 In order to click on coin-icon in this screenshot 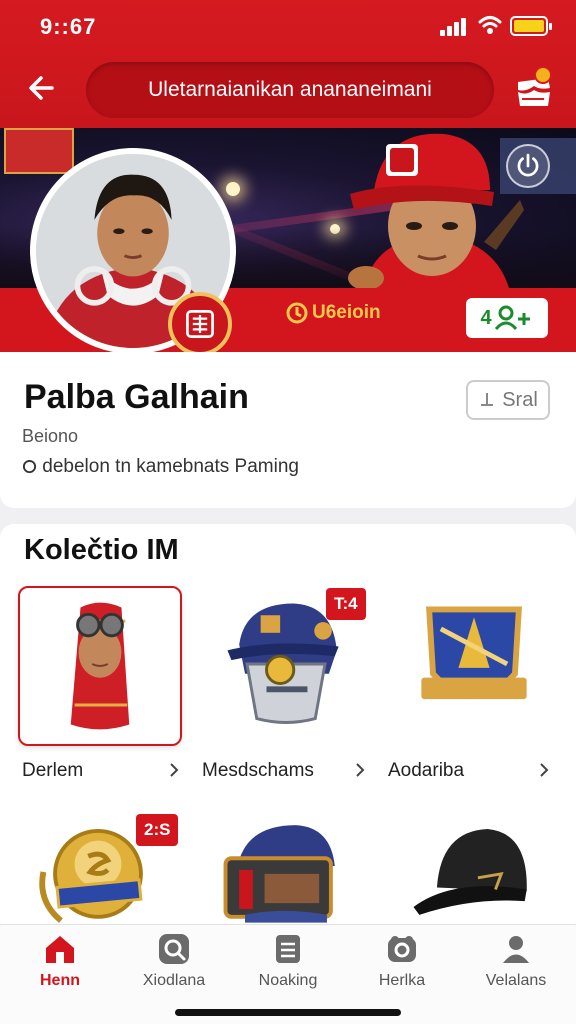, I will do `click(297, 313)`.